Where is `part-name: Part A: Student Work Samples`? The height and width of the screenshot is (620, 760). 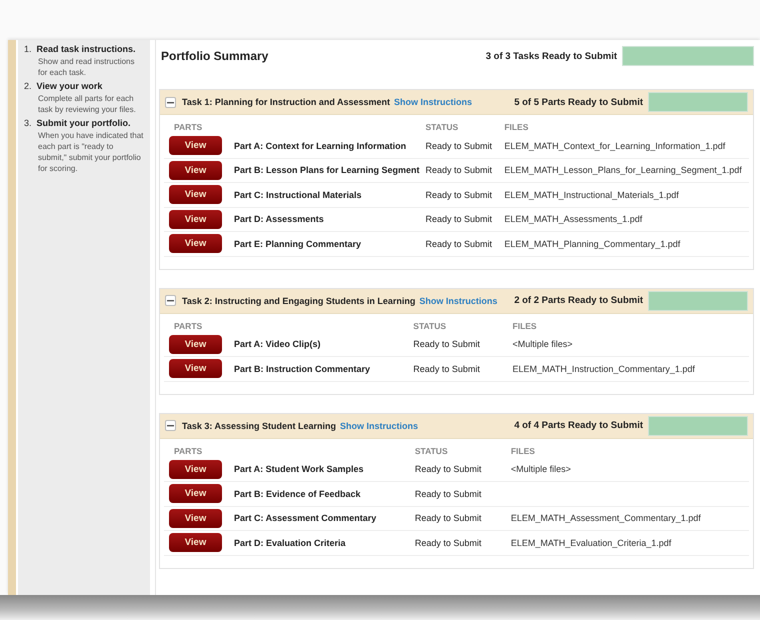
part-name: Part A: Student Work Samples is located at coordinates (299, 469).